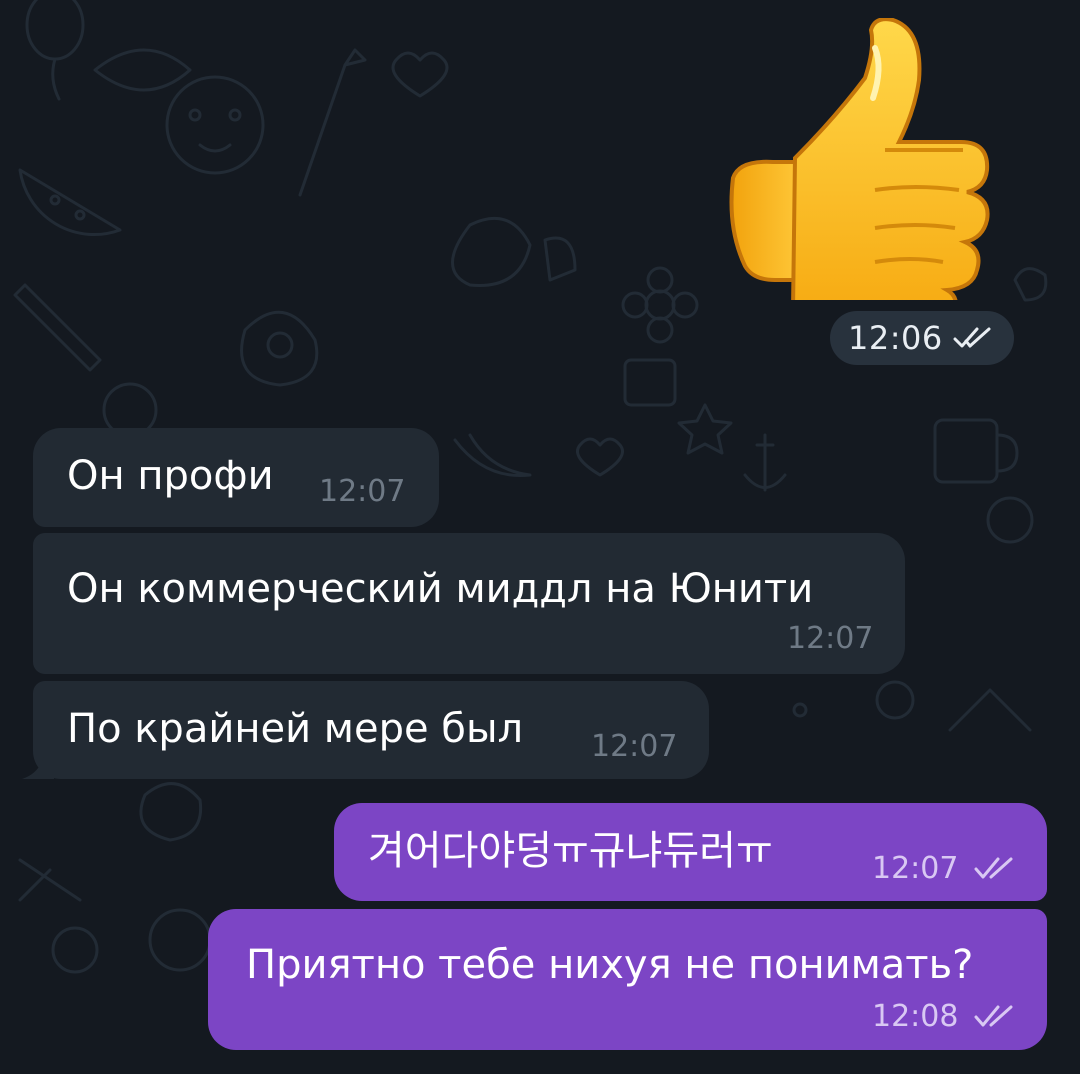 The height and width of the screenshot is (1074, 1080). I want to click on message-bubble-incoming: Он профи 12:07, so click(236, 477).